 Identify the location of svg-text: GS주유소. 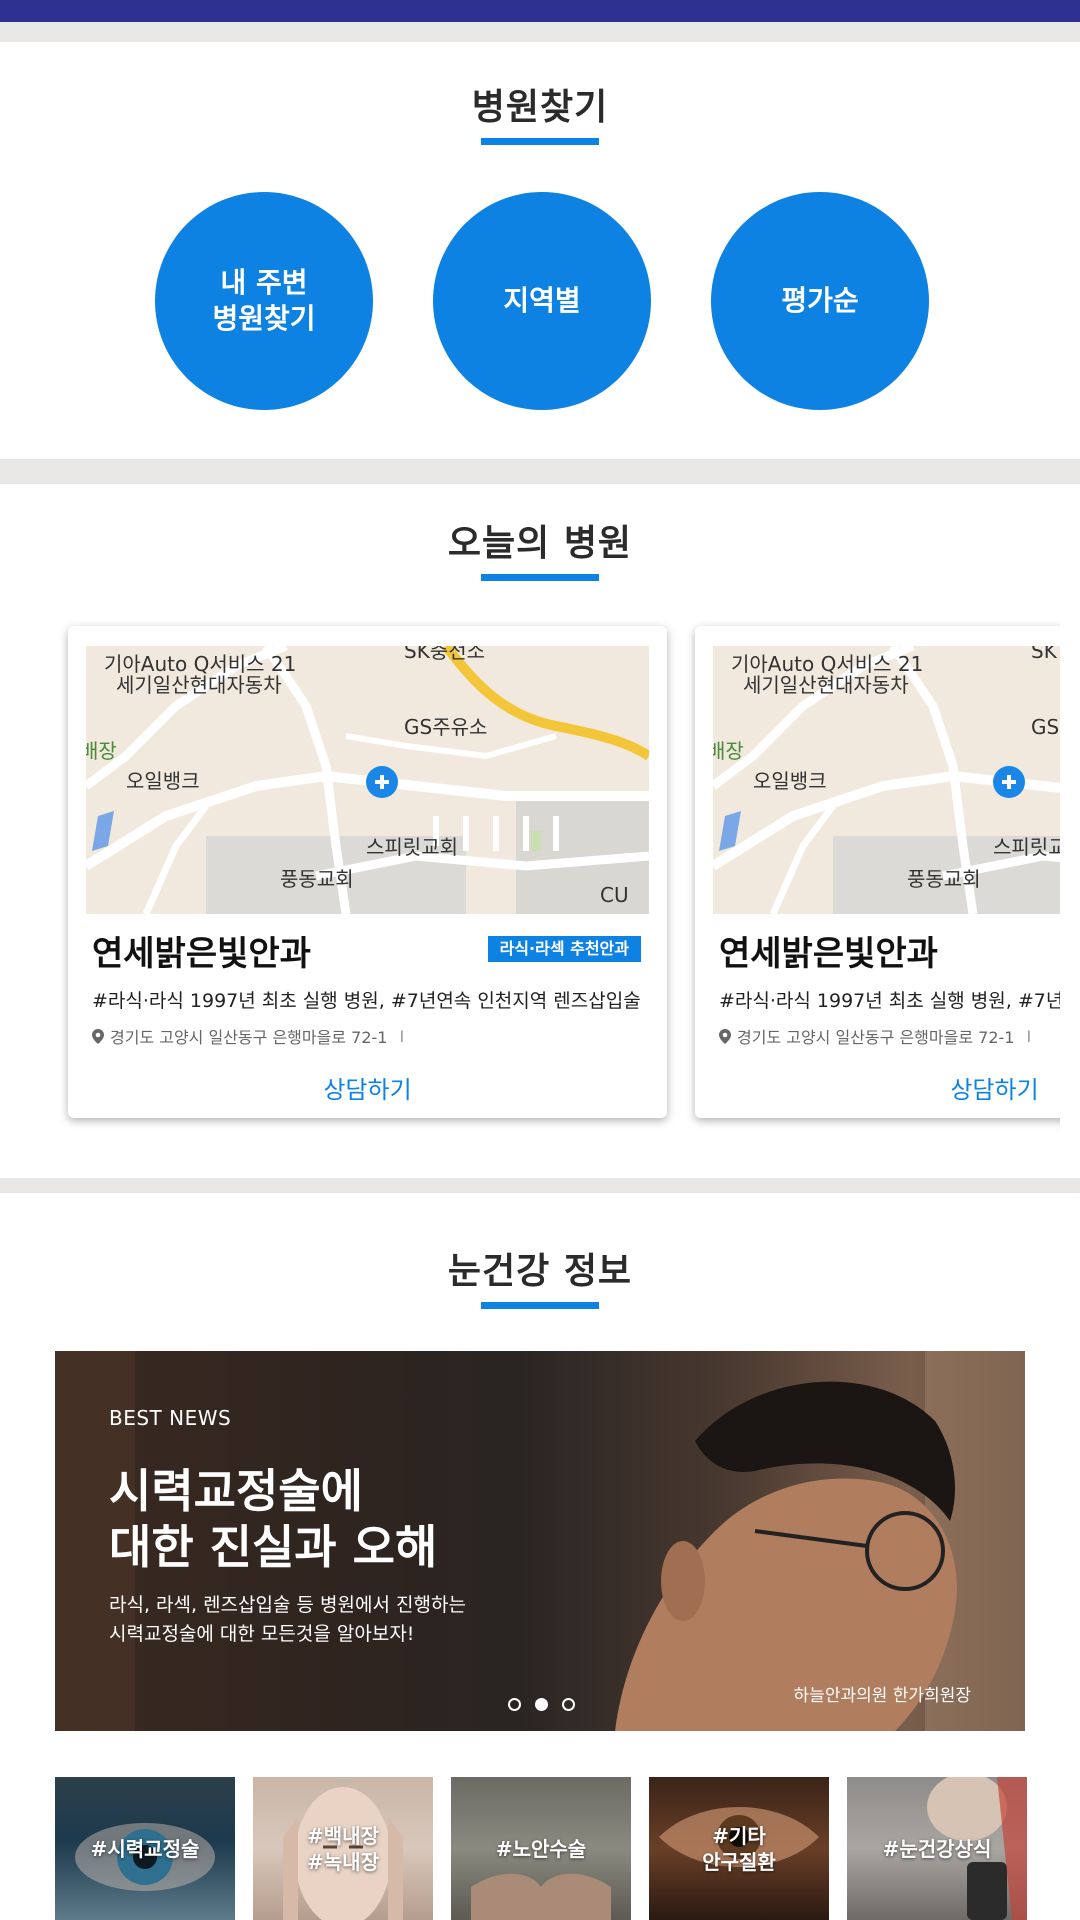
(445, 727).